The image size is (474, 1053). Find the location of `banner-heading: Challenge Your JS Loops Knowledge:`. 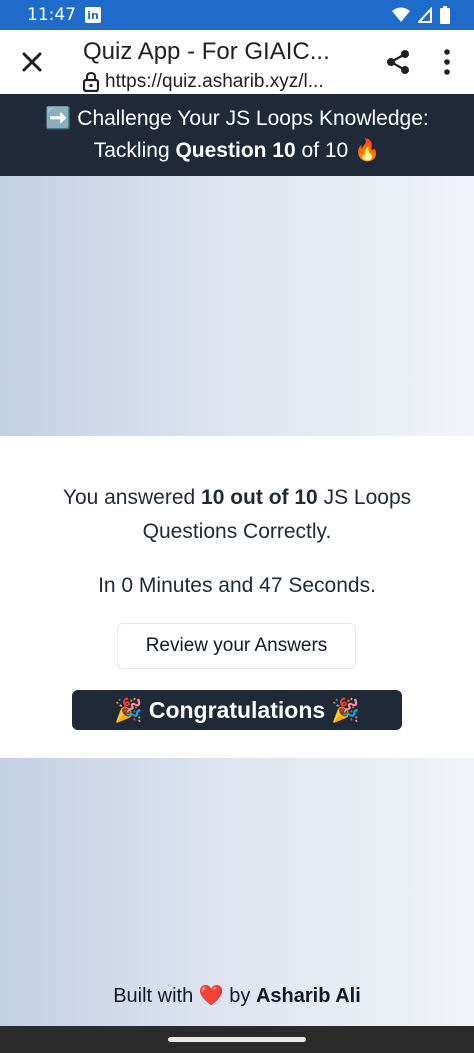

banner-heading: Challenge Your JS Loops Knowledge: is located at coordinates (253, 118).